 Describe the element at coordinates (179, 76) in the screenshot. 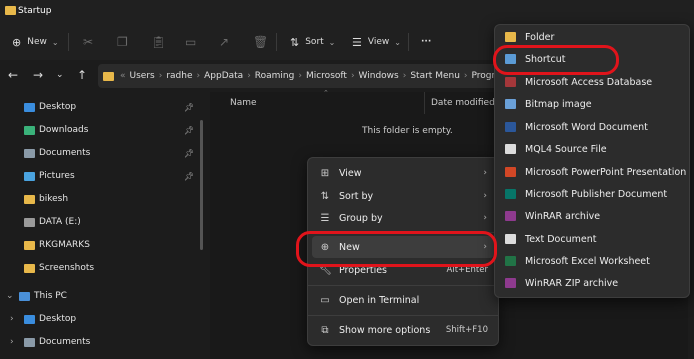

I see `breadcrumb-radhe: radhe` at that location.